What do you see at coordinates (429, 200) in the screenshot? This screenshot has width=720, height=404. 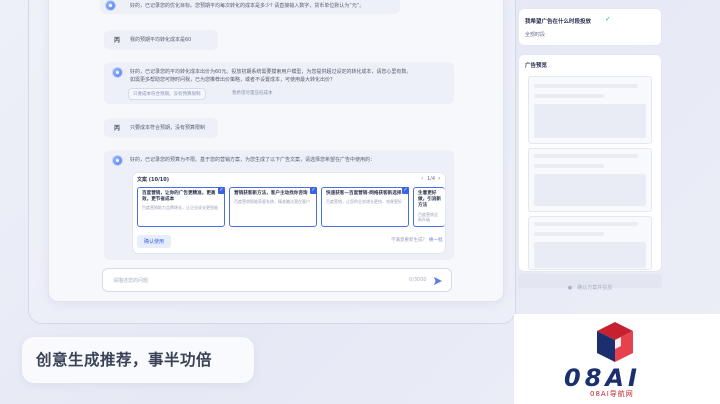 I see `card-title: 生意更好做，引流新方法` at bounding box center [429, 200].